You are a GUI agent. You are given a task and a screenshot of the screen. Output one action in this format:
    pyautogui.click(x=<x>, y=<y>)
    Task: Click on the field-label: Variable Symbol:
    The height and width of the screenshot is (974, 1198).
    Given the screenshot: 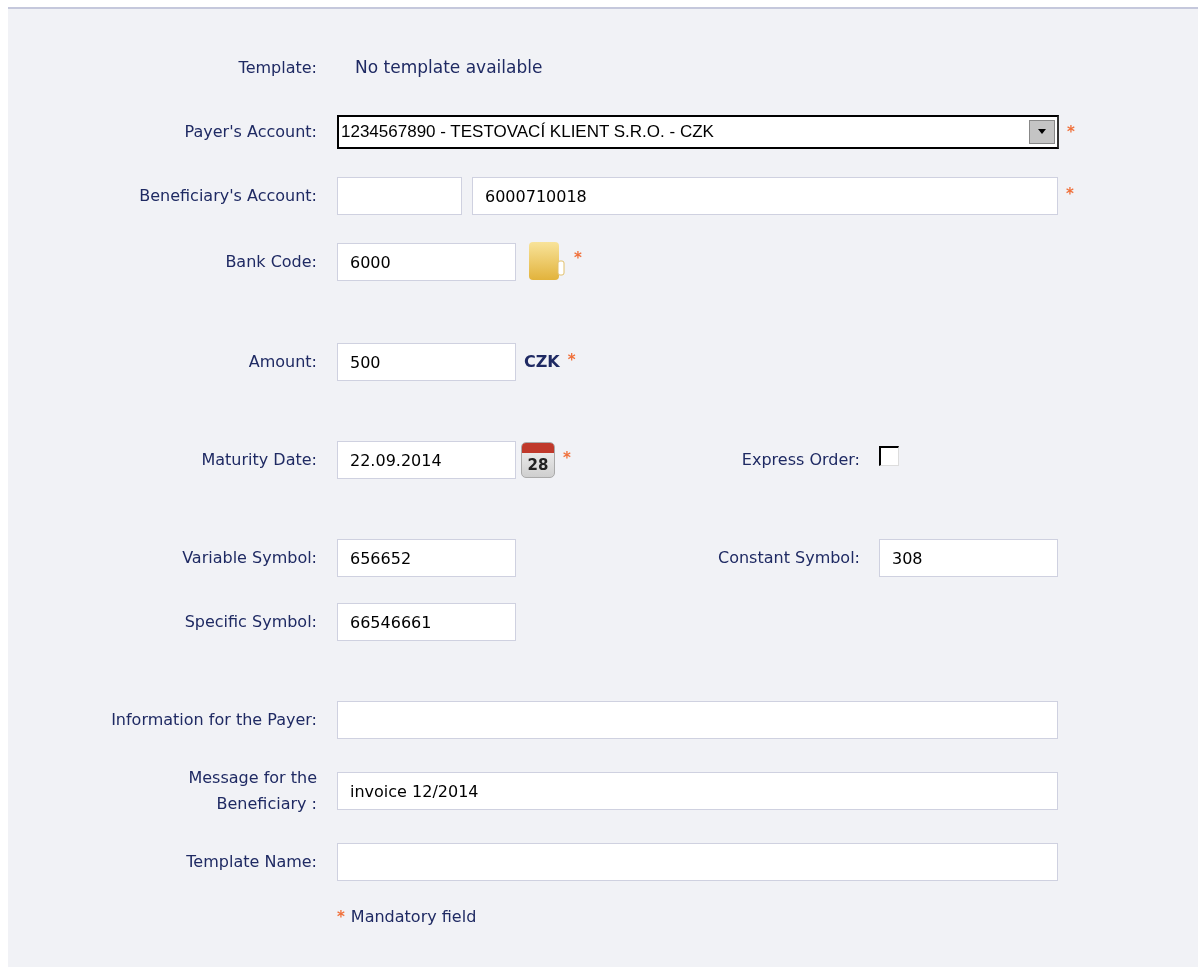 What is the action you would take?
    pyautogui.click(x=249, y=557)
    